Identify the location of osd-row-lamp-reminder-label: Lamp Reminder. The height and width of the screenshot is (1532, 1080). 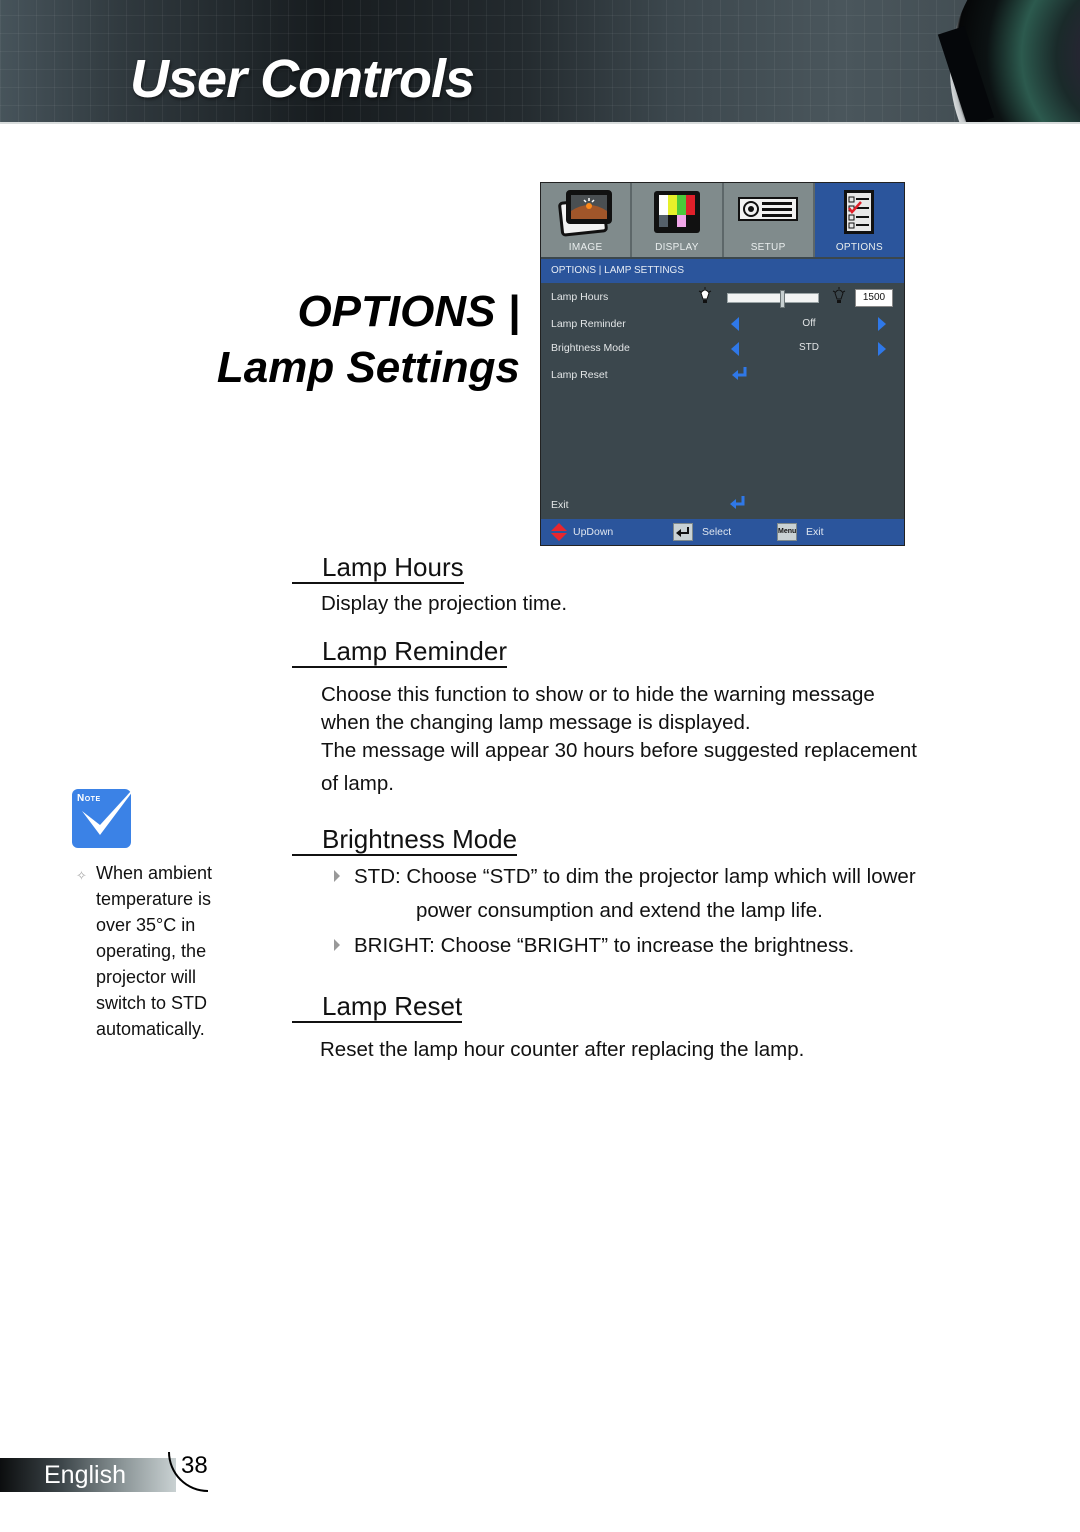
(588, 324).